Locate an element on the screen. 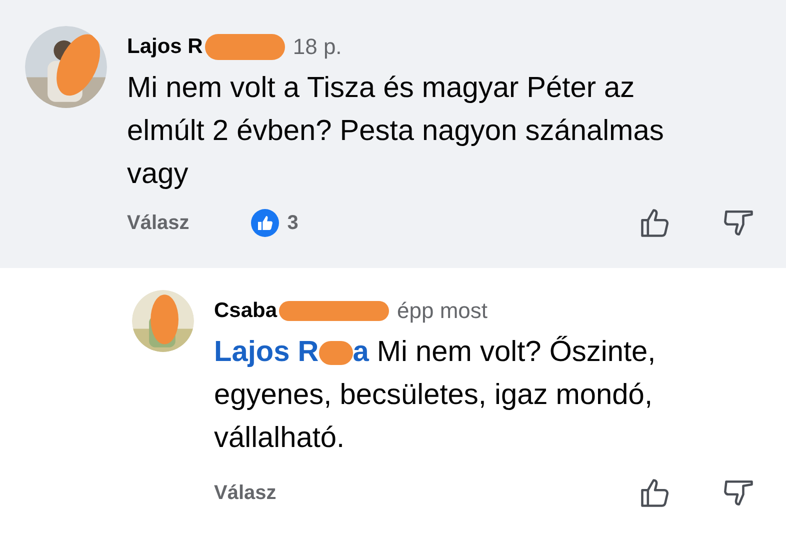 Image resolution: width=786 pixels, height=540 pixels. like-reaction-icon is located at coordinates (265, 223).